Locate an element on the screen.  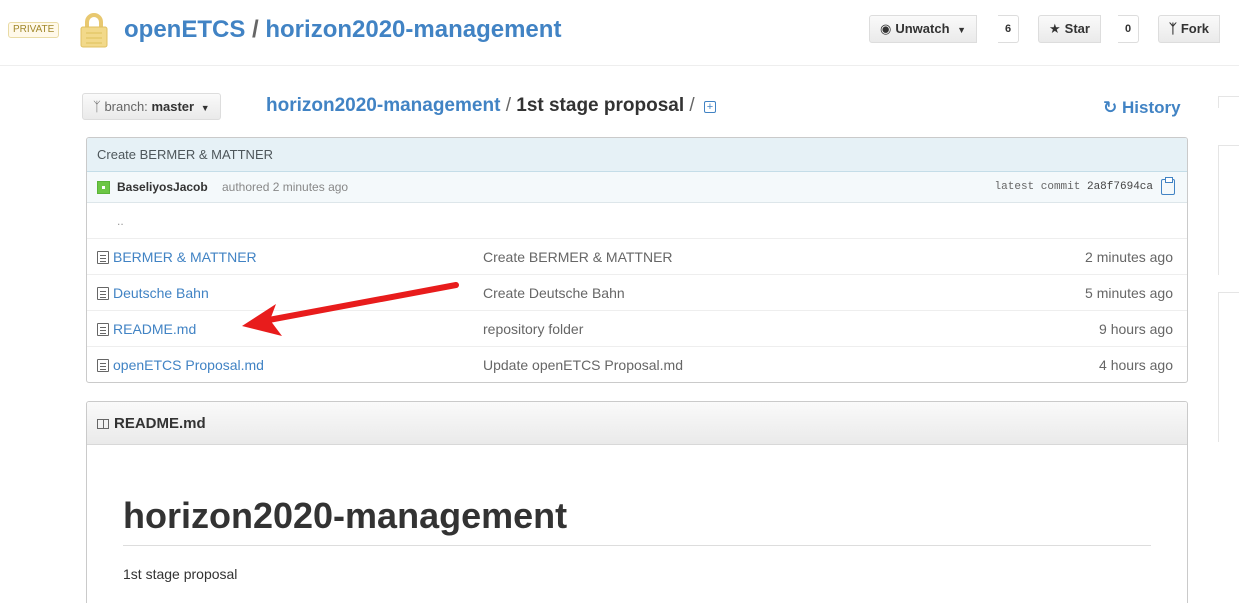
breadcrumb-root-link: horizon2020-management is located at coordinates (383, 105).